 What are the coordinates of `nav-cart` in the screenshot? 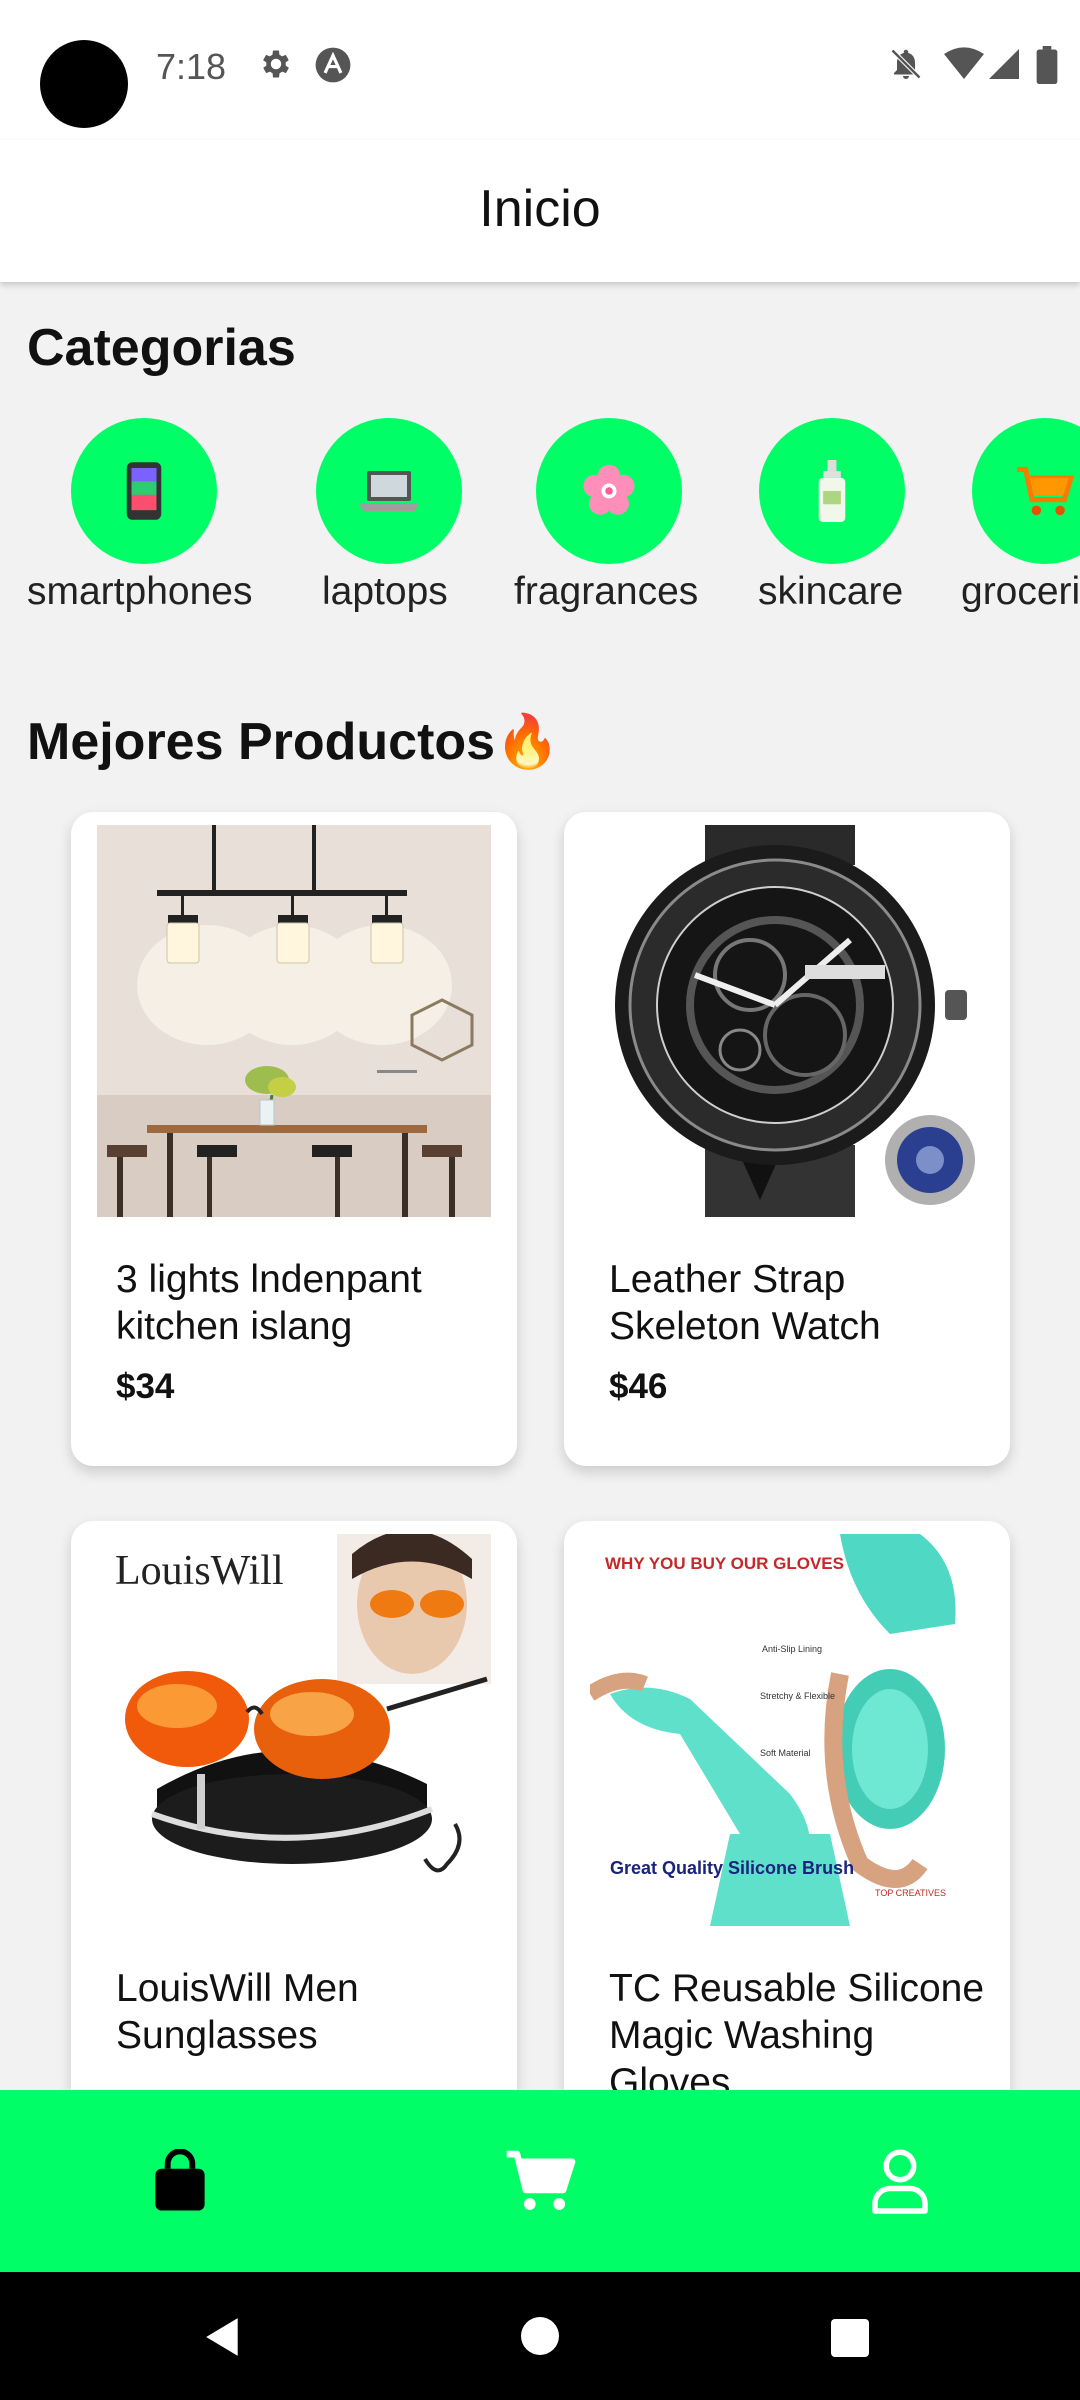 It's located at (540, 2181).